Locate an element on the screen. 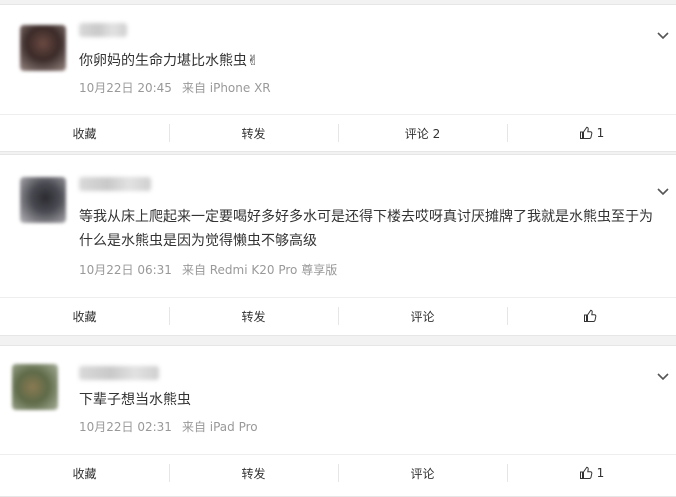  comment-meta: 10月22日 02:31 来自 iPad Pro is located at coordinates (168, 426).